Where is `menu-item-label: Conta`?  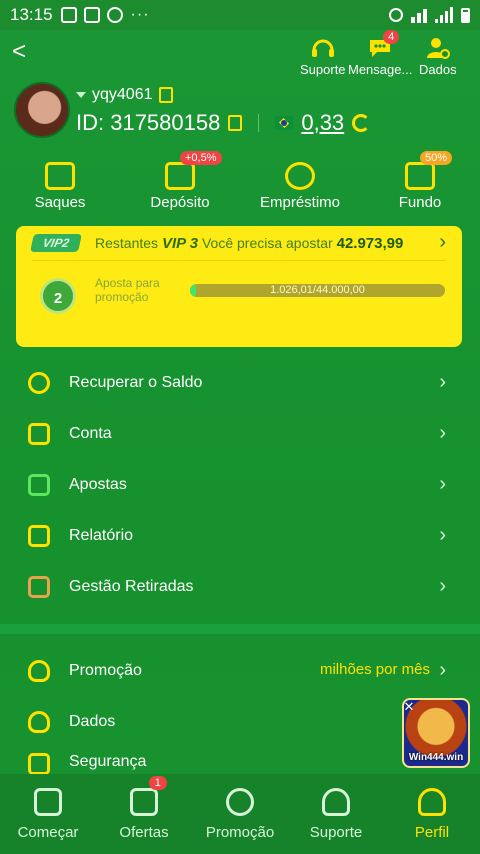 menu-item-label: Conta is located at coordinates (90, 433).